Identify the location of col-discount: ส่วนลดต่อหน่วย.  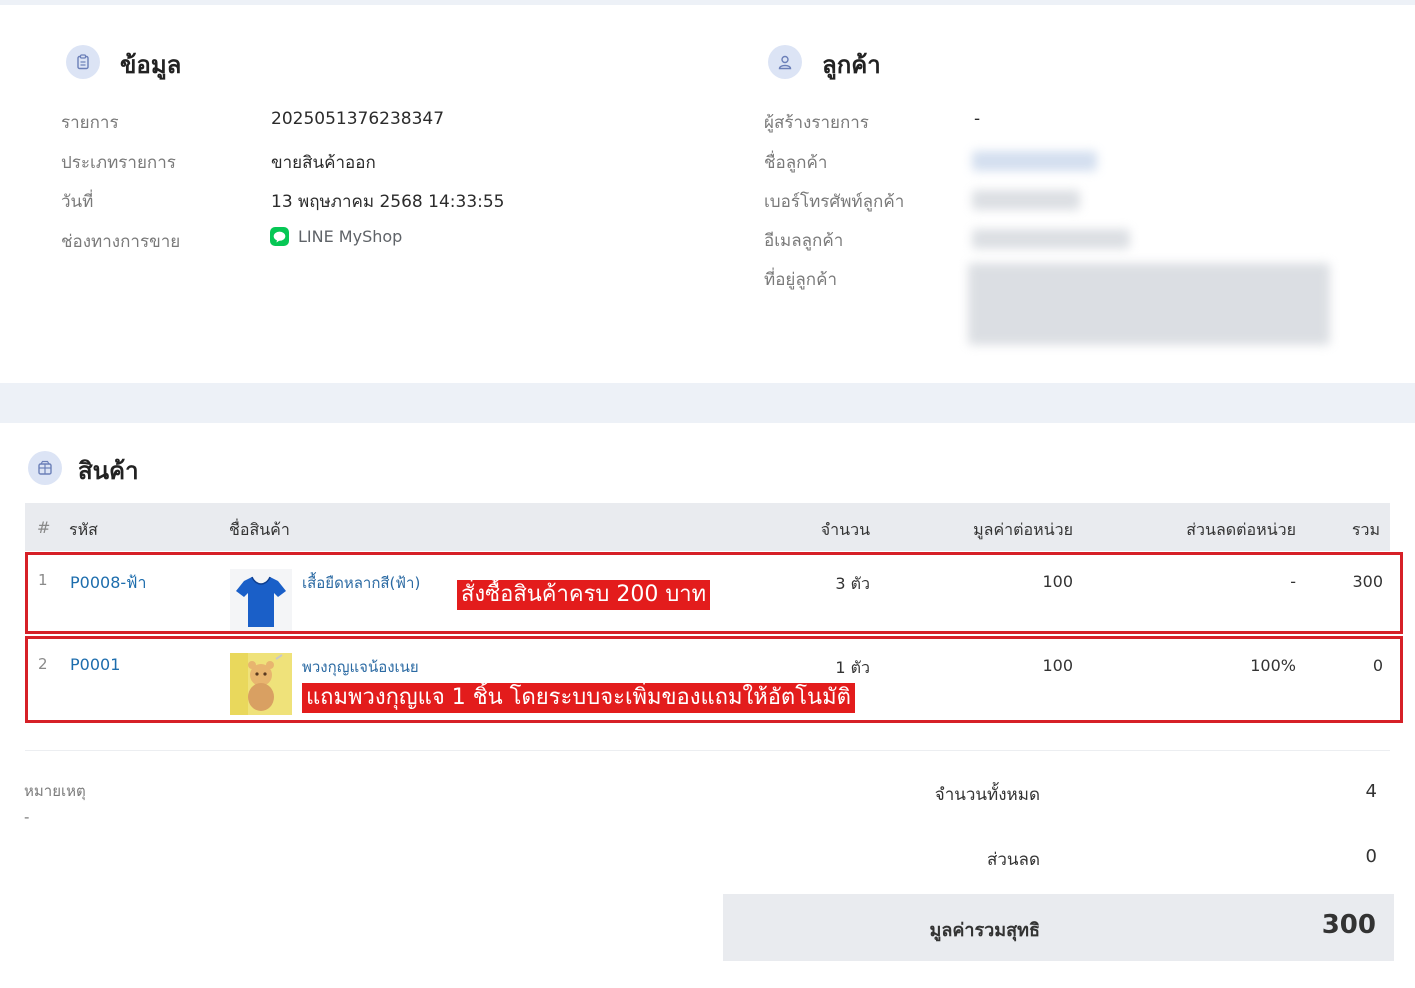
(1241, 529).